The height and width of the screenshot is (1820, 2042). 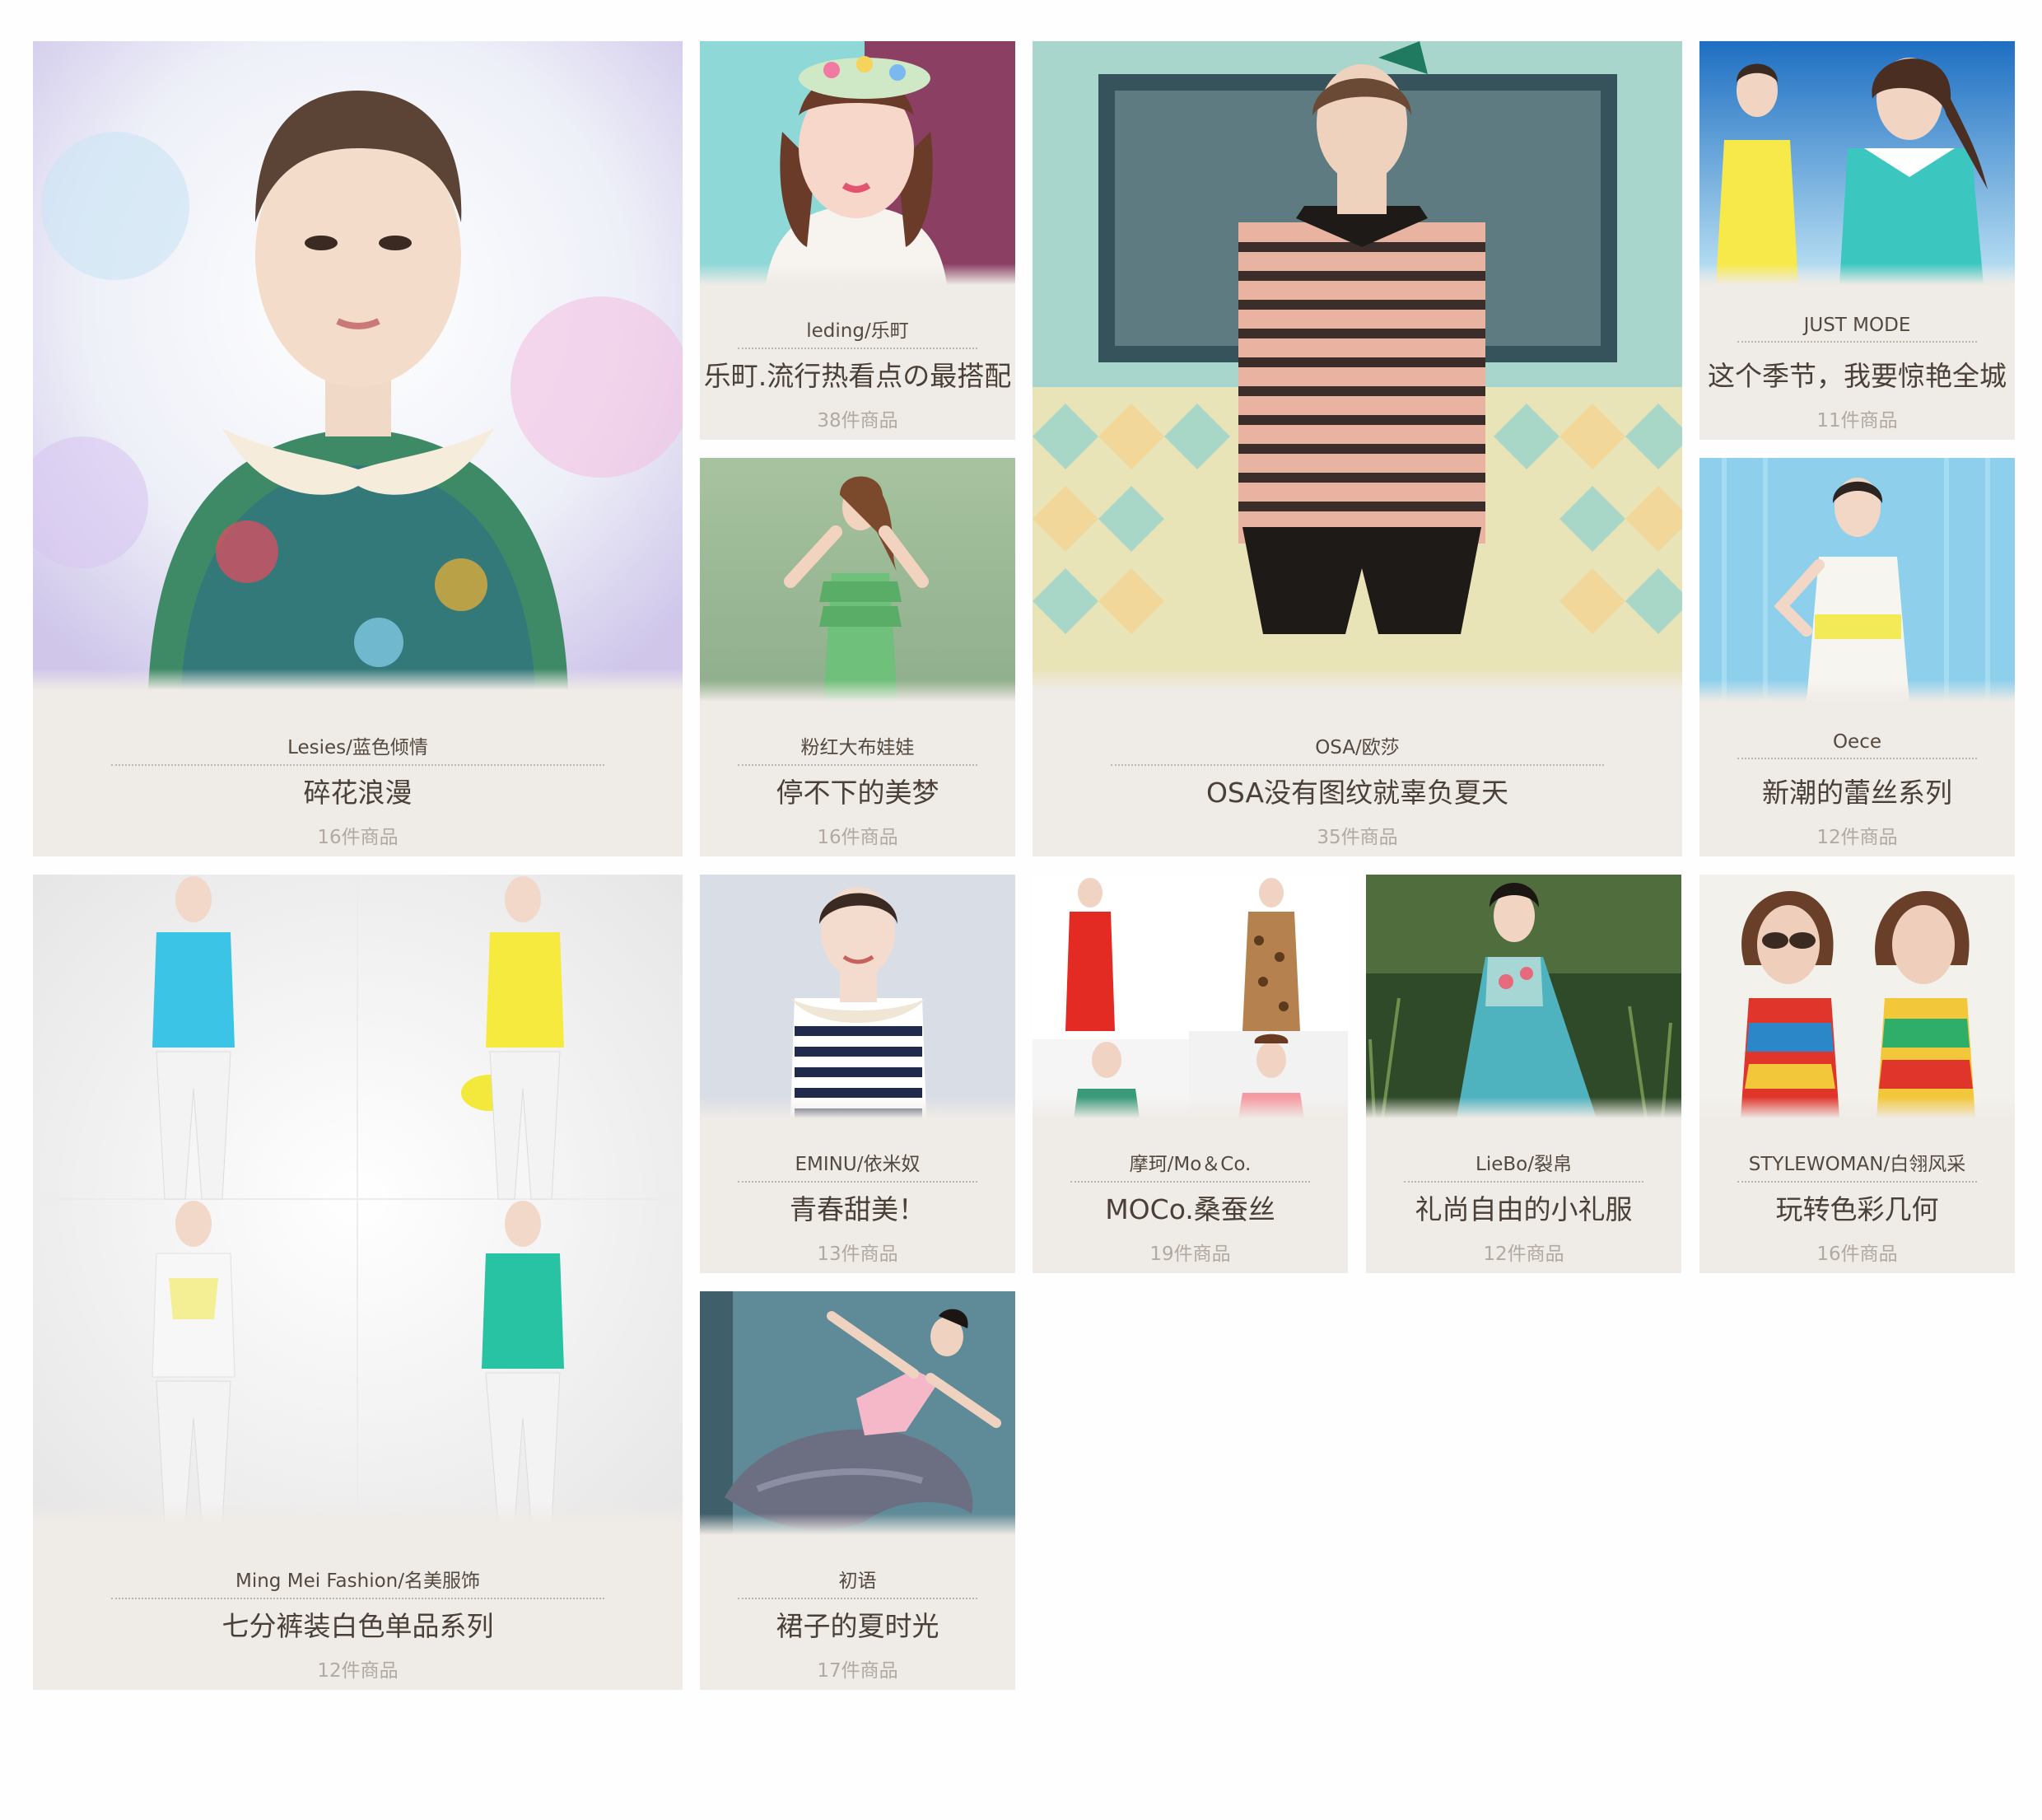 I want to click on collection-card-eminu: EMINU/依米奴 青春甜美！ 13件商品, so click(x=857, y=1074).